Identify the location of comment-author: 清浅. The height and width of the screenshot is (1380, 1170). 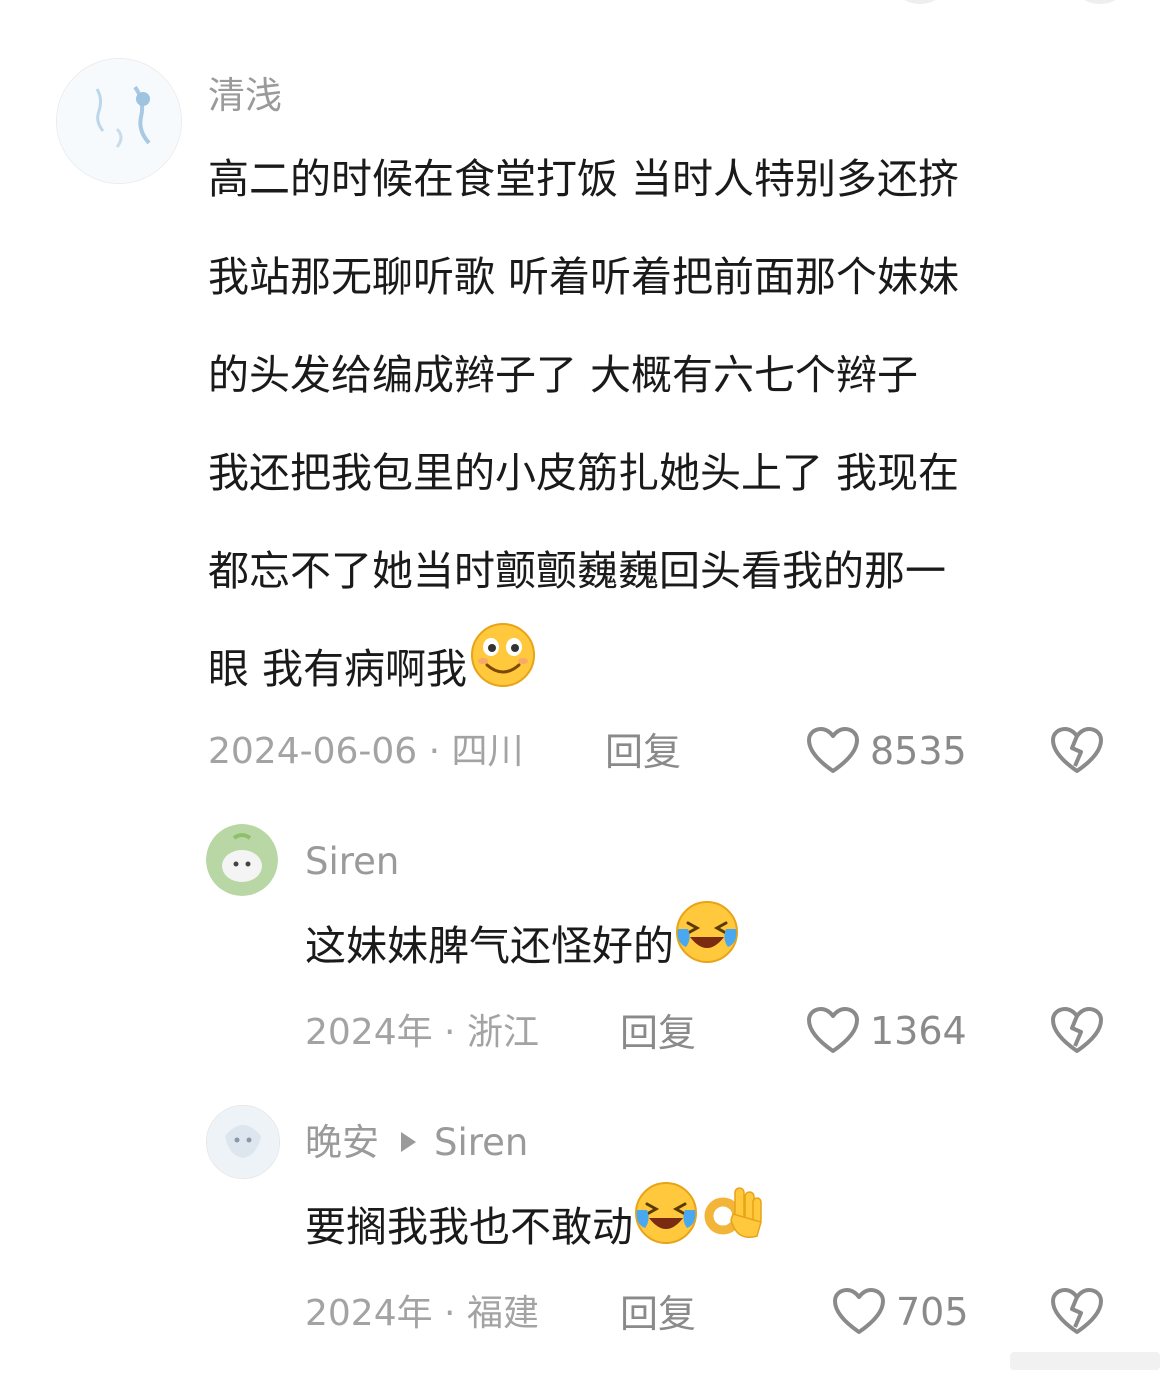
(245, 96).